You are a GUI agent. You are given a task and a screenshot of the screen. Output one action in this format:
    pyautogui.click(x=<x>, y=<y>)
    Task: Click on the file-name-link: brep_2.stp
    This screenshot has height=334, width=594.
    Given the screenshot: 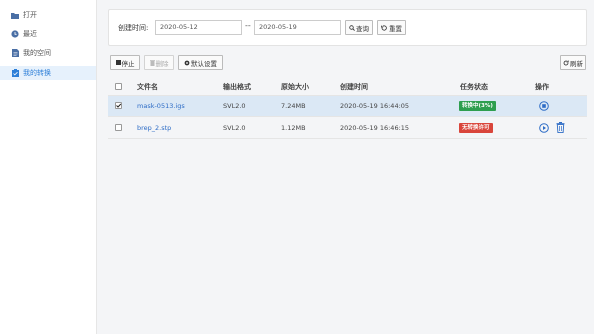 What is the action you would take?
    pyautogui.click(x=154, y=128)
    